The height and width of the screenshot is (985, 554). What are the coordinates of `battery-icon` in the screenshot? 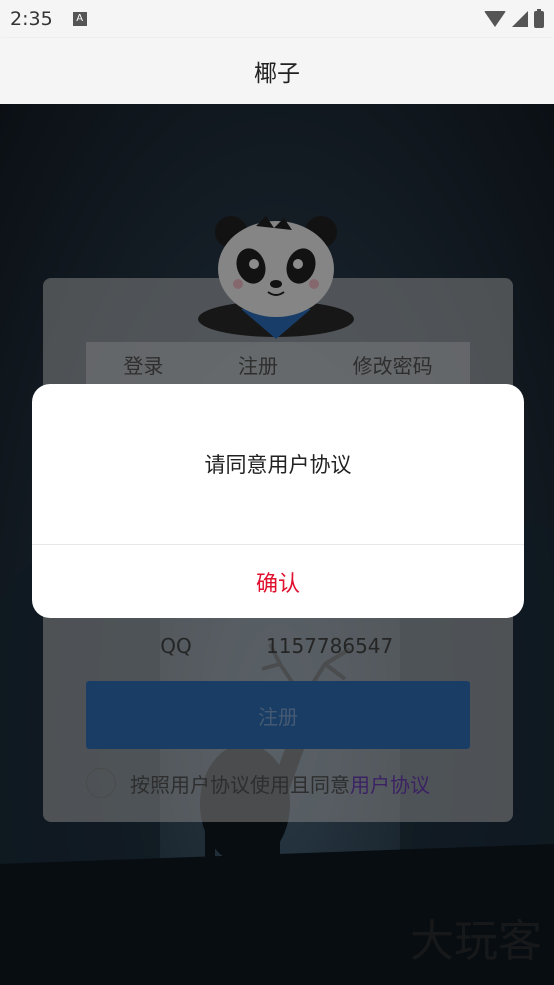 It's located at (539, 18).